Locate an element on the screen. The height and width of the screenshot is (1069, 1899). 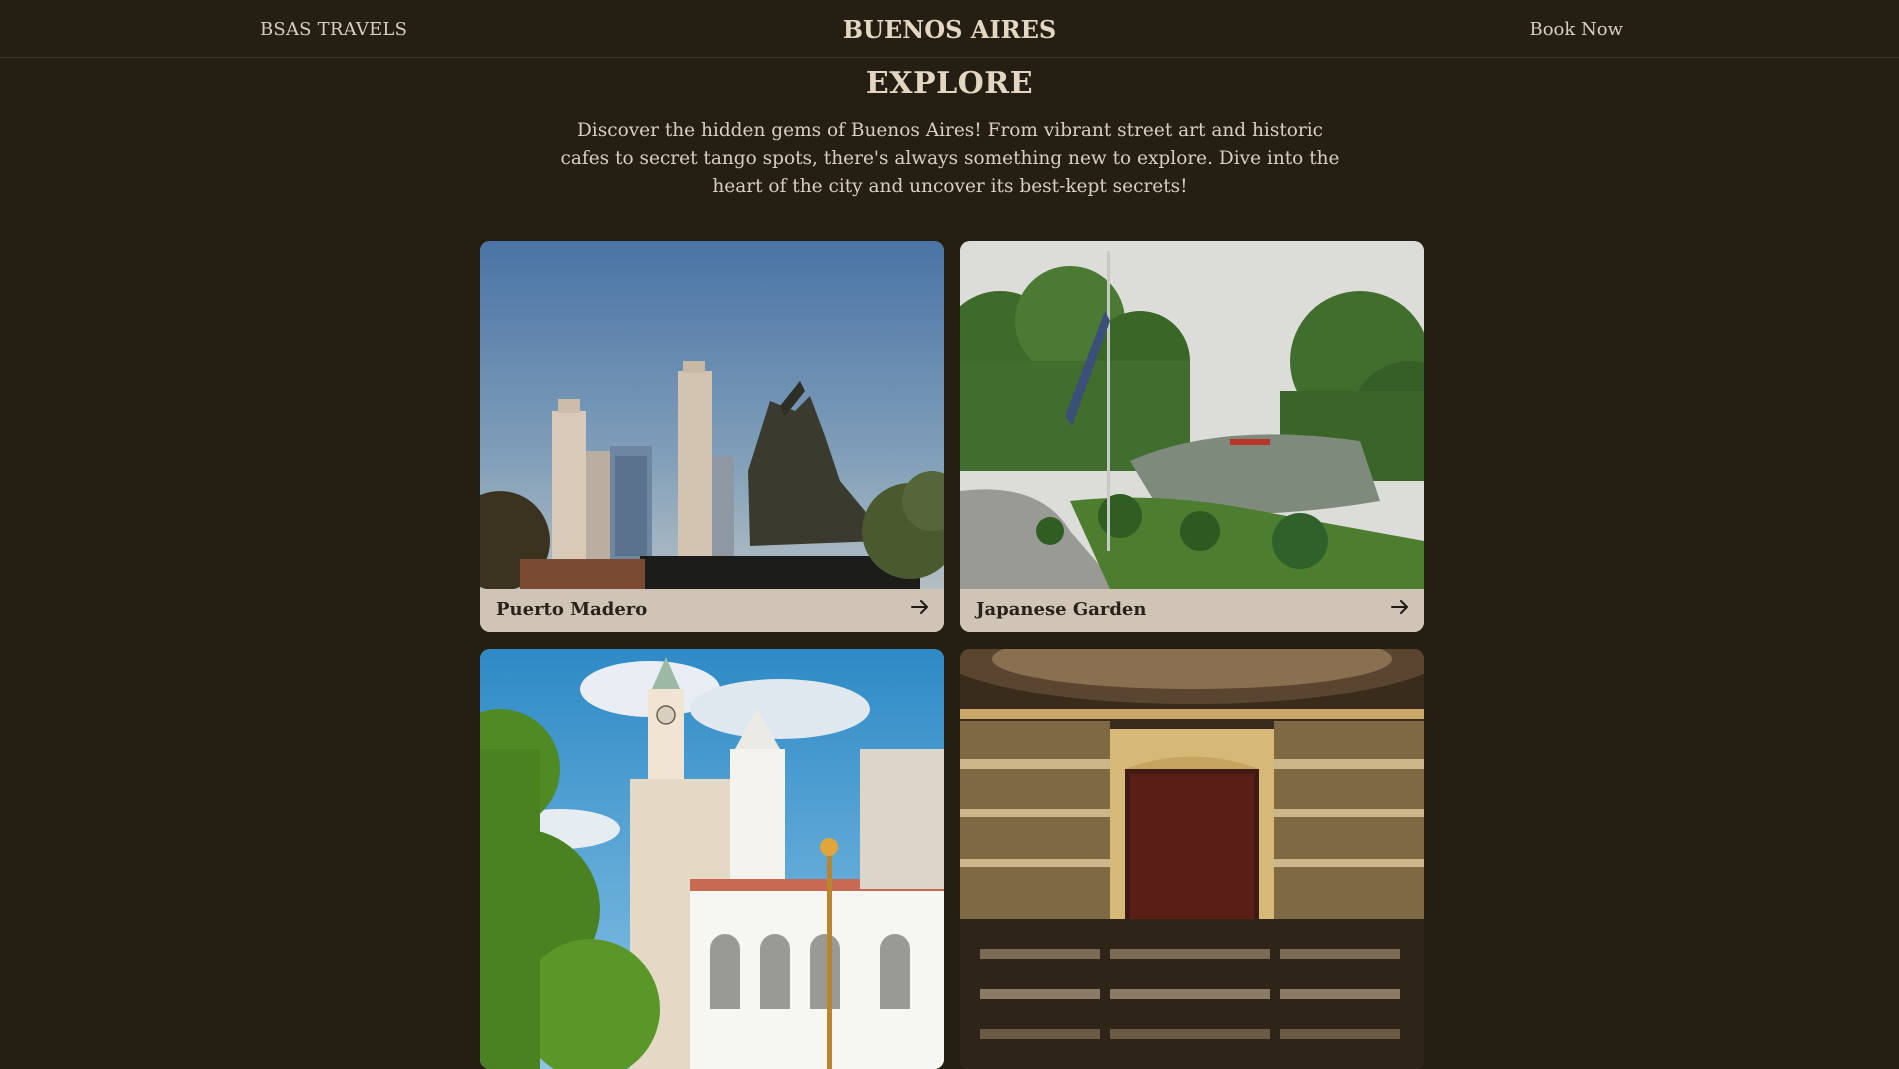
card-title: Japanese Garden is located at coordinates (1061, 609).